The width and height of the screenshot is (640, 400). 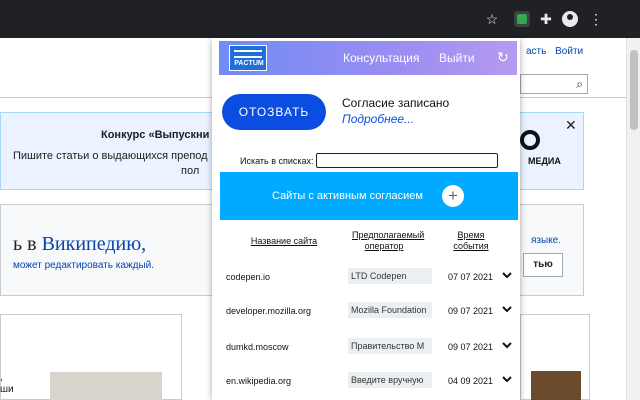 What do you see at coordinates (284, 241) in the screenshot?
I see `column-header-site: Название сайта` at bounding box center [284, 241].